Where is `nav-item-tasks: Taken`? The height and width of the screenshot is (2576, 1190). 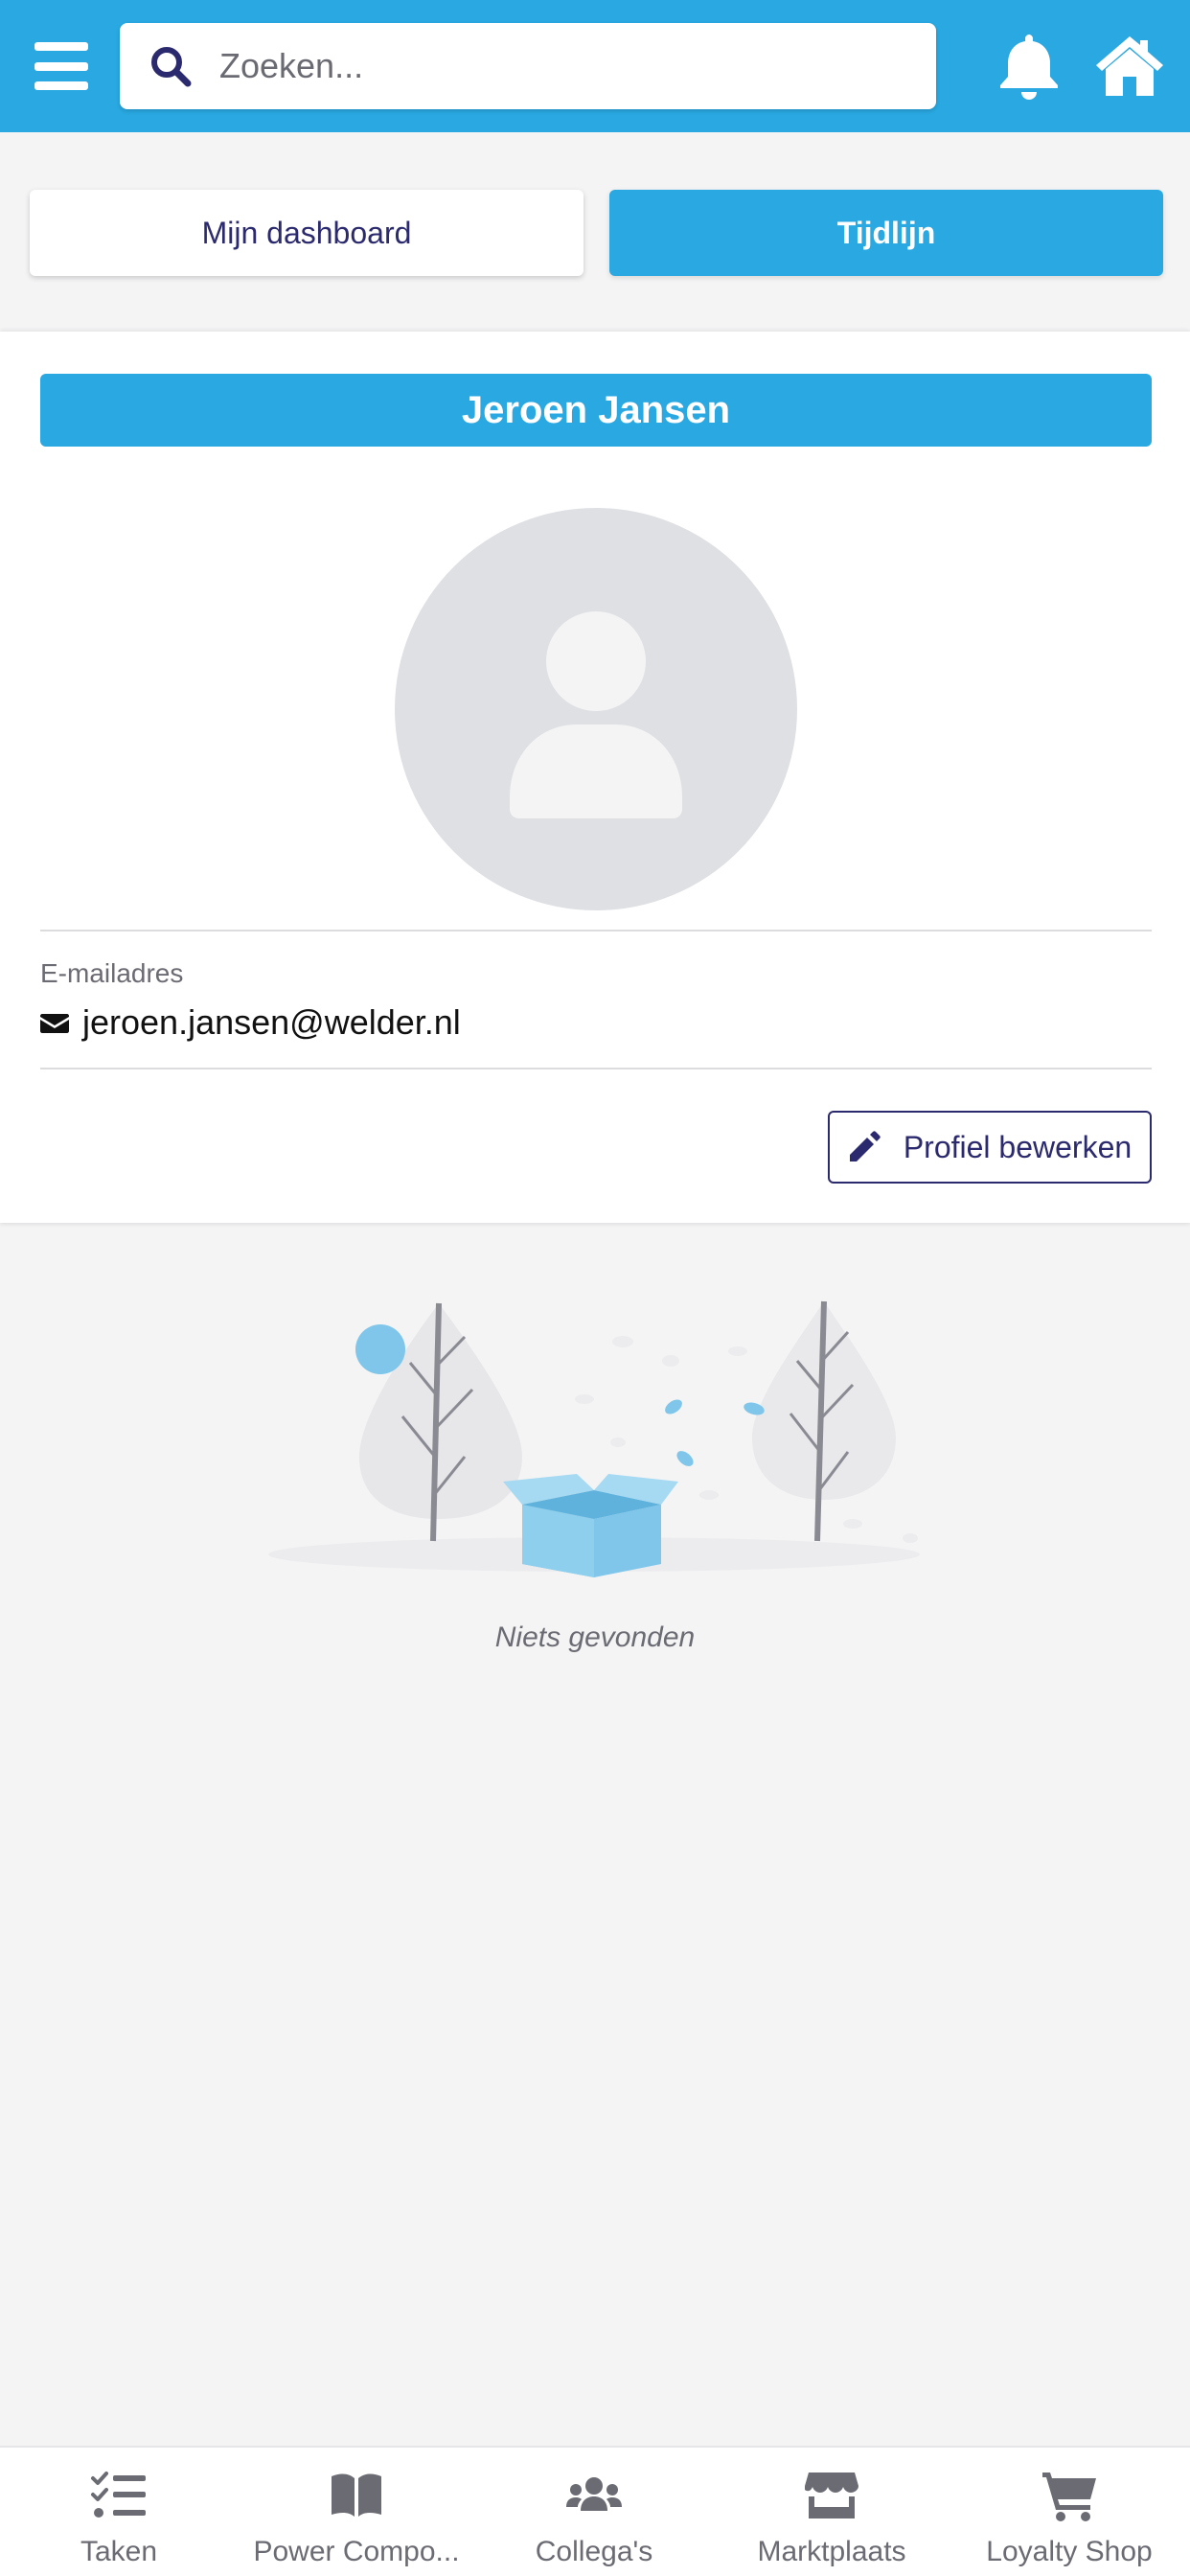
nav-item-tasks: Taken is located at coordinates (119, 2512).